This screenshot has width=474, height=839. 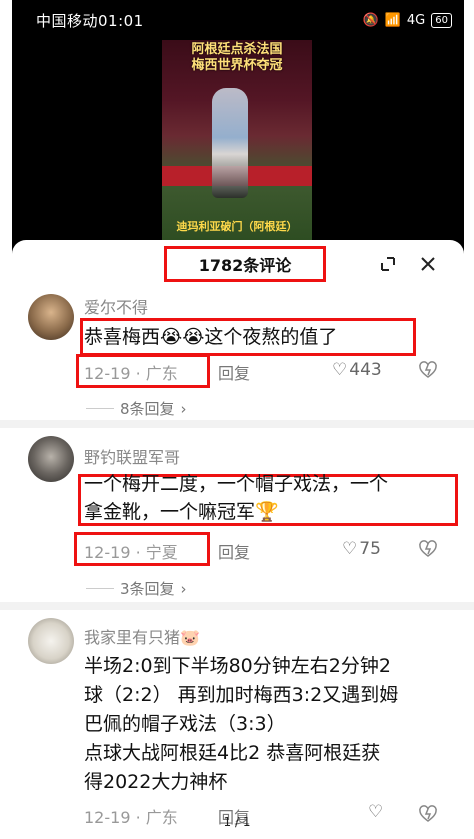 What do you see at coordinates (156, 782) in the screenshot?
I see `comment-text-line5: 得2022大力神杯` at bounding box center [156, 782].